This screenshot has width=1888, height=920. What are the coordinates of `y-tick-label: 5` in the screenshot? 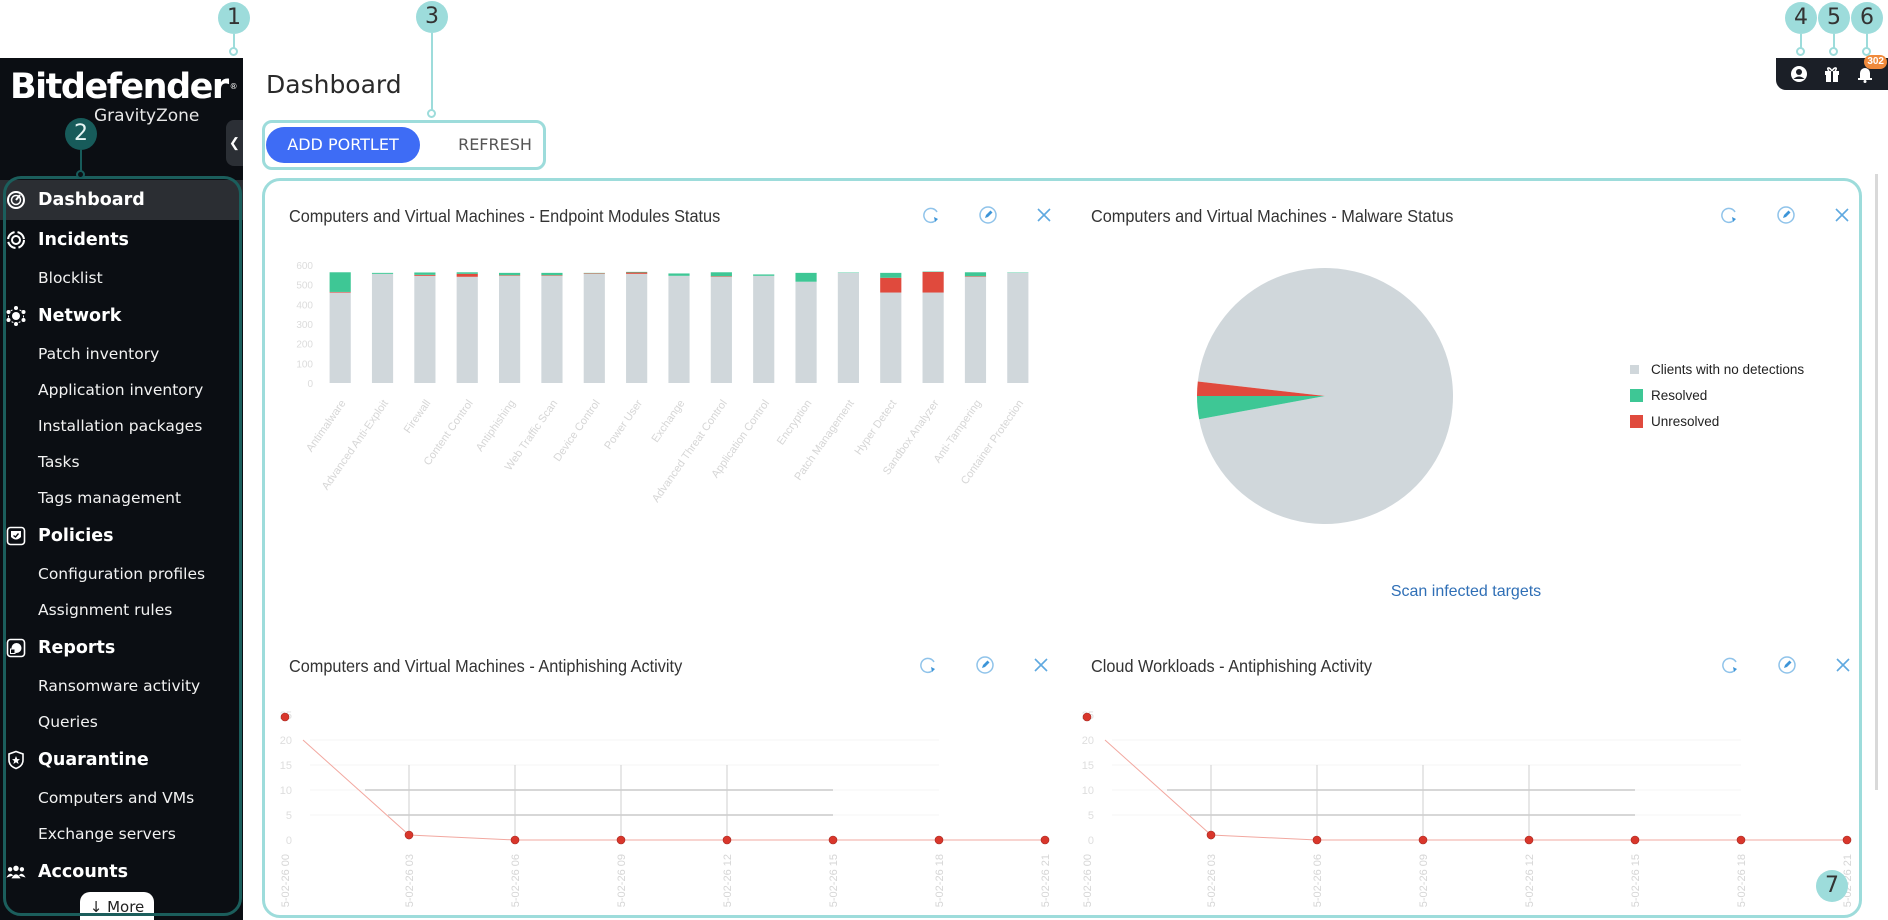 It's located at (289, 816).